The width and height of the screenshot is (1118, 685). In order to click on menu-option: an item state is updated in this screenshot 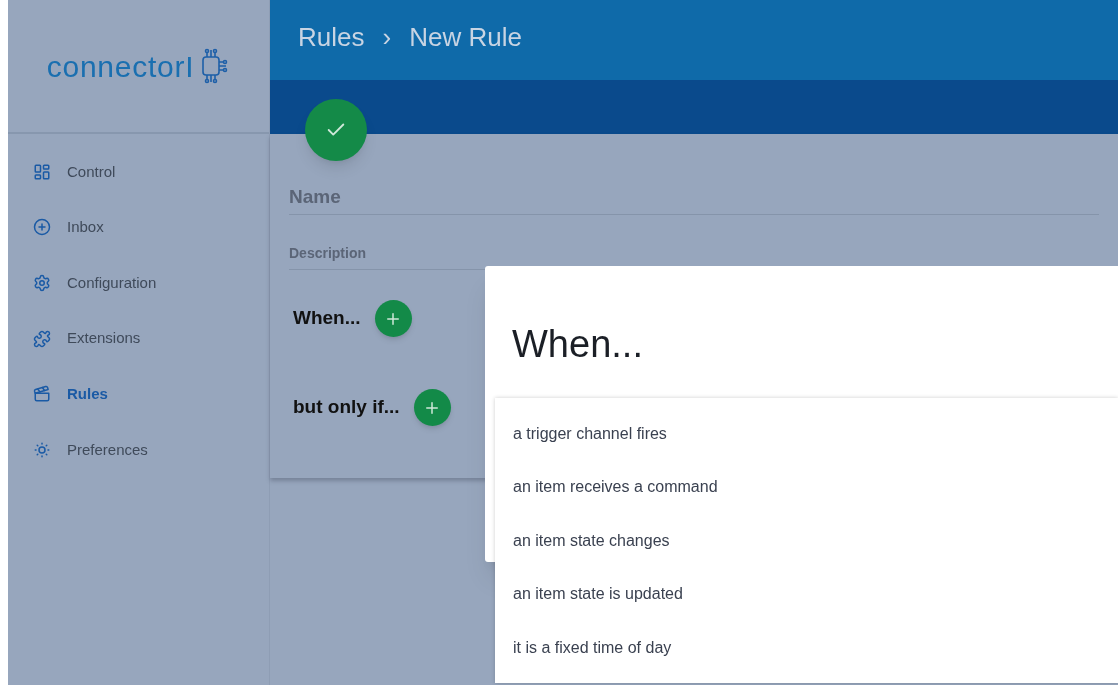, I will do `click(806, 594)`.